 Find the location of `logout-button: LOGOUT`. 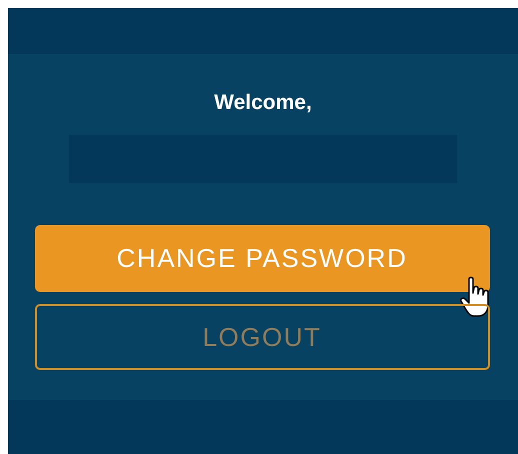

logout-button: LOGOUT is located at coordinates (262, 337).